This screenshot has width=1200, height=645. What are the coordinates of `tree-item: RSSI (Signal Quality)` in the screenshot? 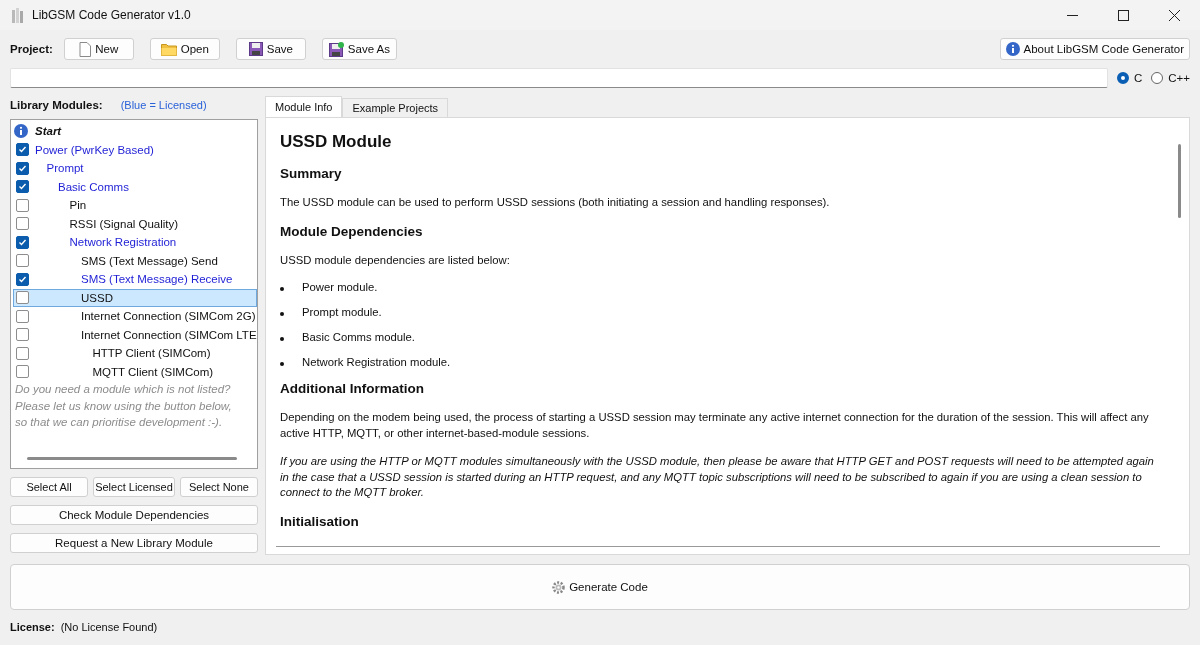 It's located at (107, 223).